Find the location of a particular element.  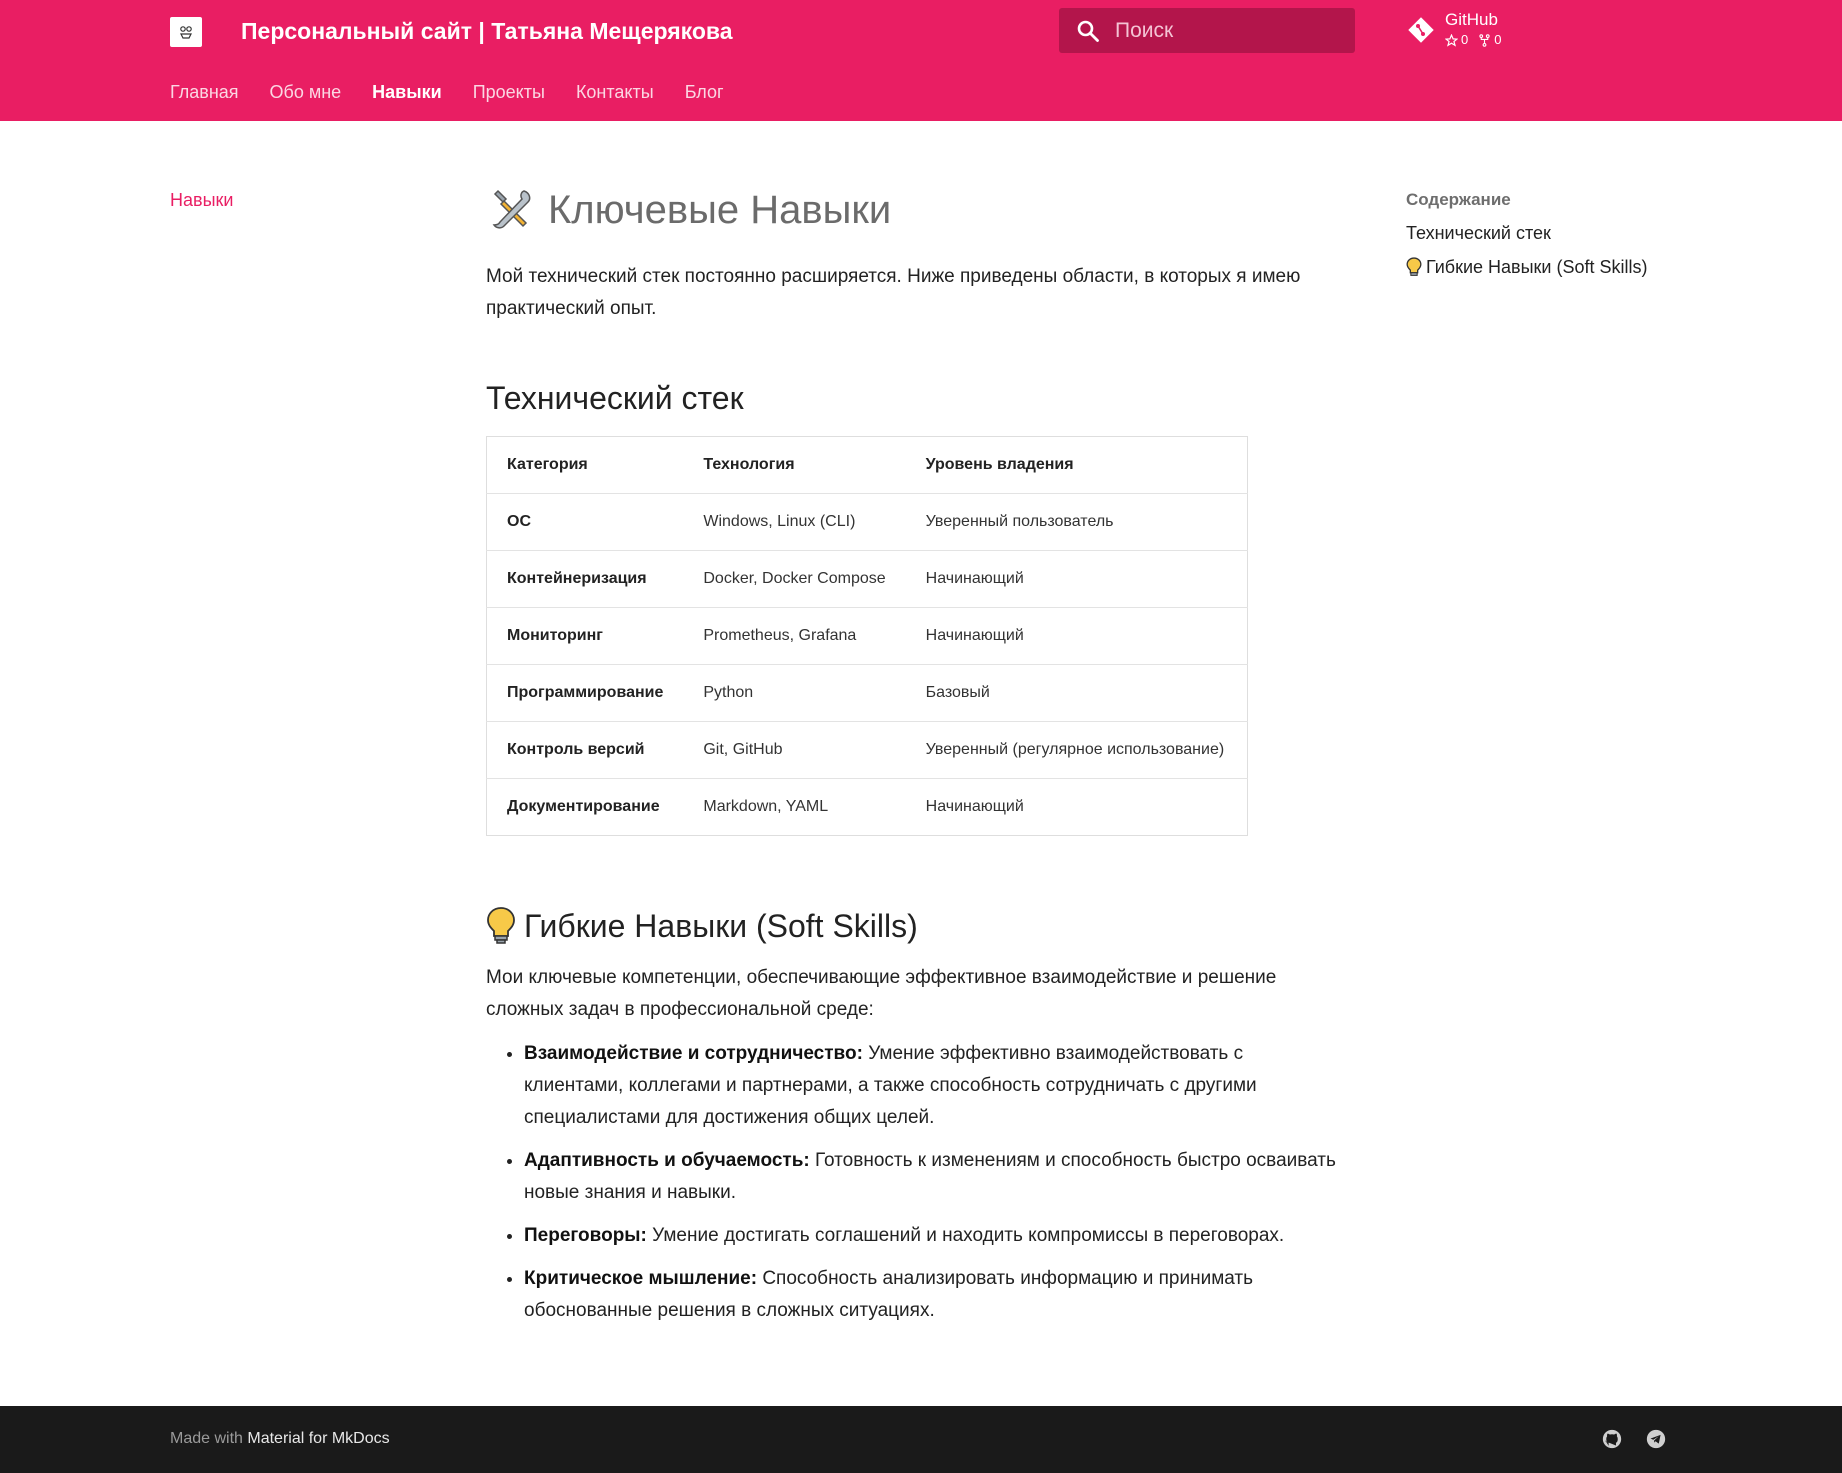

toc-item-label: Гибкие Навыки (Soft Skills) is located at coordinates (1537, 267).